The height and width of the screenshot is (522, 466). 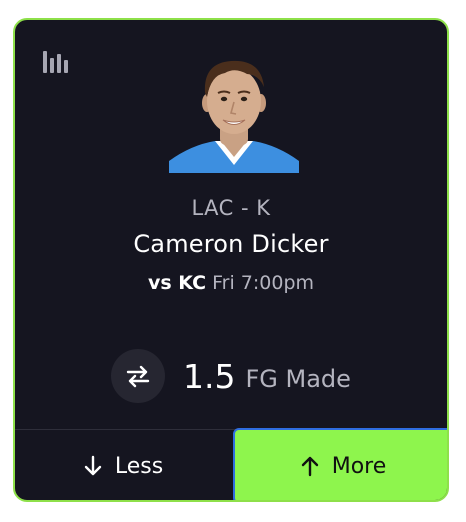 What do you see at coordinates (298, 379) in the screenshot?
I see `stat-type: FG Made` at bounding box center [298, 379].